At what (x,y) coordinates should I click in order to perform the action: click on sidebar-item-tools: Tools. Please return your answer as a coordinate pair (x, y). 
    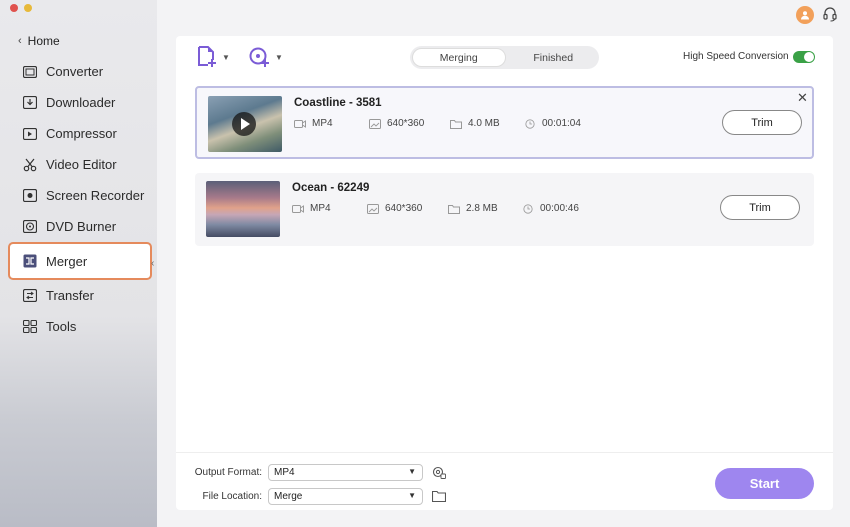
    Looking at the image, I should click on (80, 326).